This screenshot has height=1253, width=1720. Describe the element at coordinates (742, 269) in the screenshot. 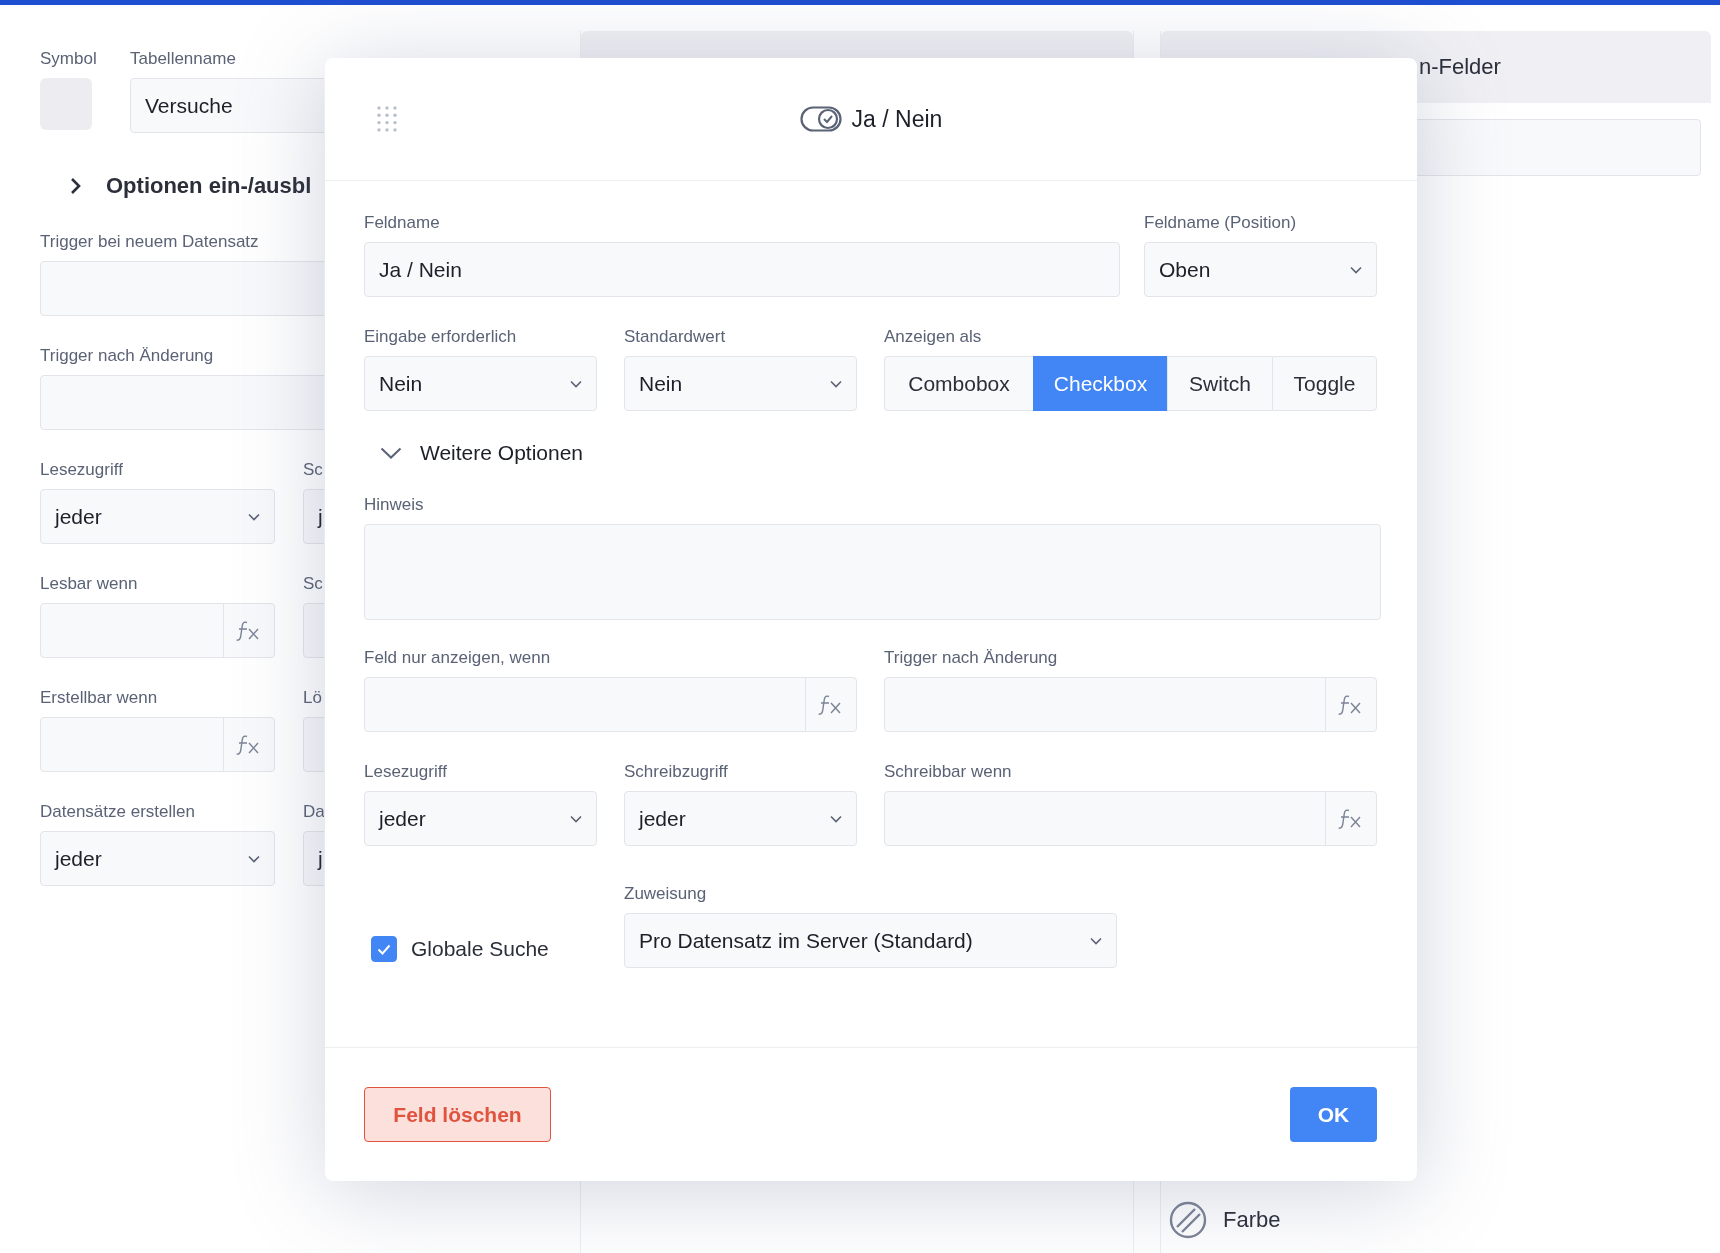

I see `field-name-input: Ja / Nein` at that location.